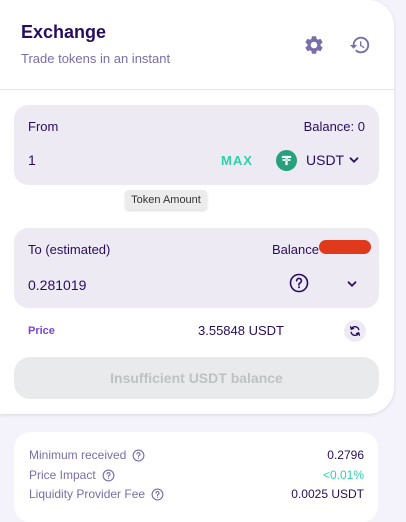 The height and width of the screenshot is (522, 406). What do you see at coordinates (43, 126) in the screenshot?
I see `from-label: From` at bounding box center [43, 126].